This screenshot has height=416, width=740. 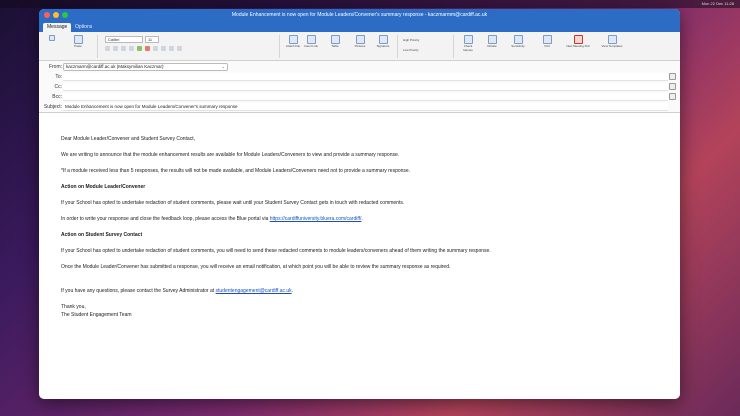 I want to click on paste-button: Paste, so click(x=78, y=41).